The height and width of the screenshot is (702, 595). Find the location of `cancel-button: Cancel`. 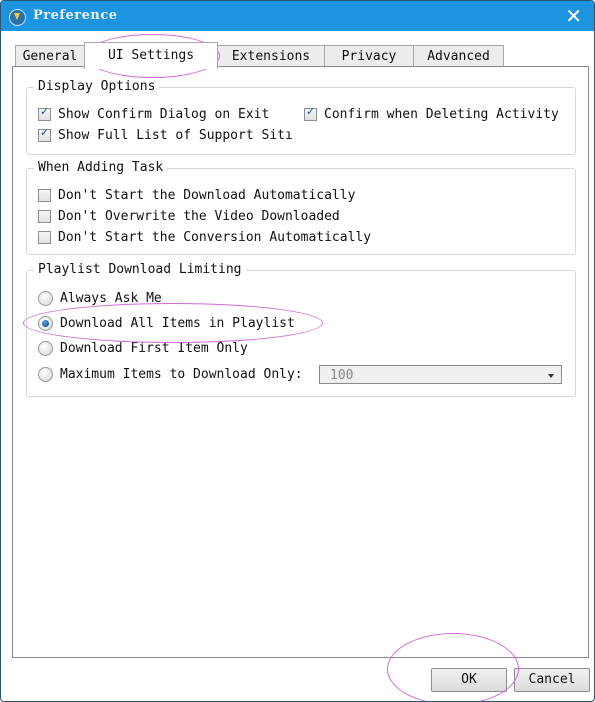

cancel-button: Cancel is located at coordinates (552, 680).